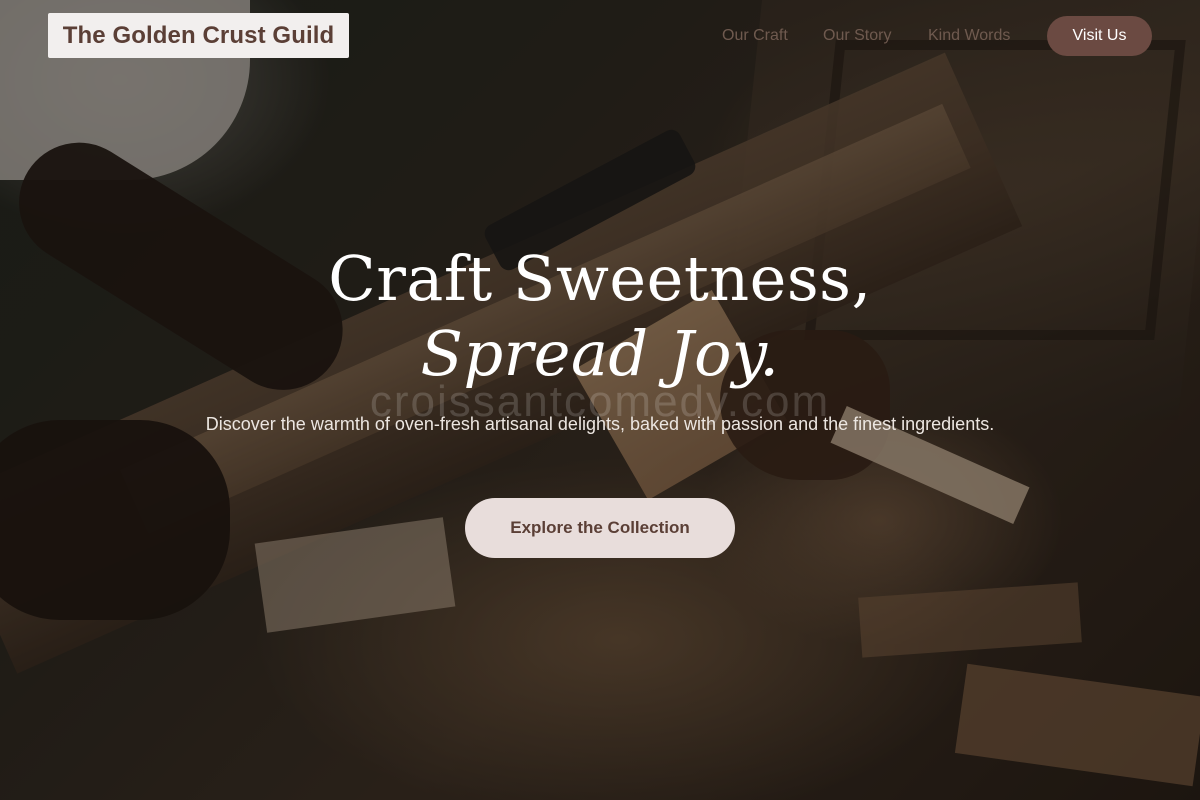 Image resolution: width=1200 pixels, height=800 pixels. What do you see at coordinates (755, 36) in the screenshot?
I see `nav-link-our-craft: Our Craft` at bounding box center [755, 36].